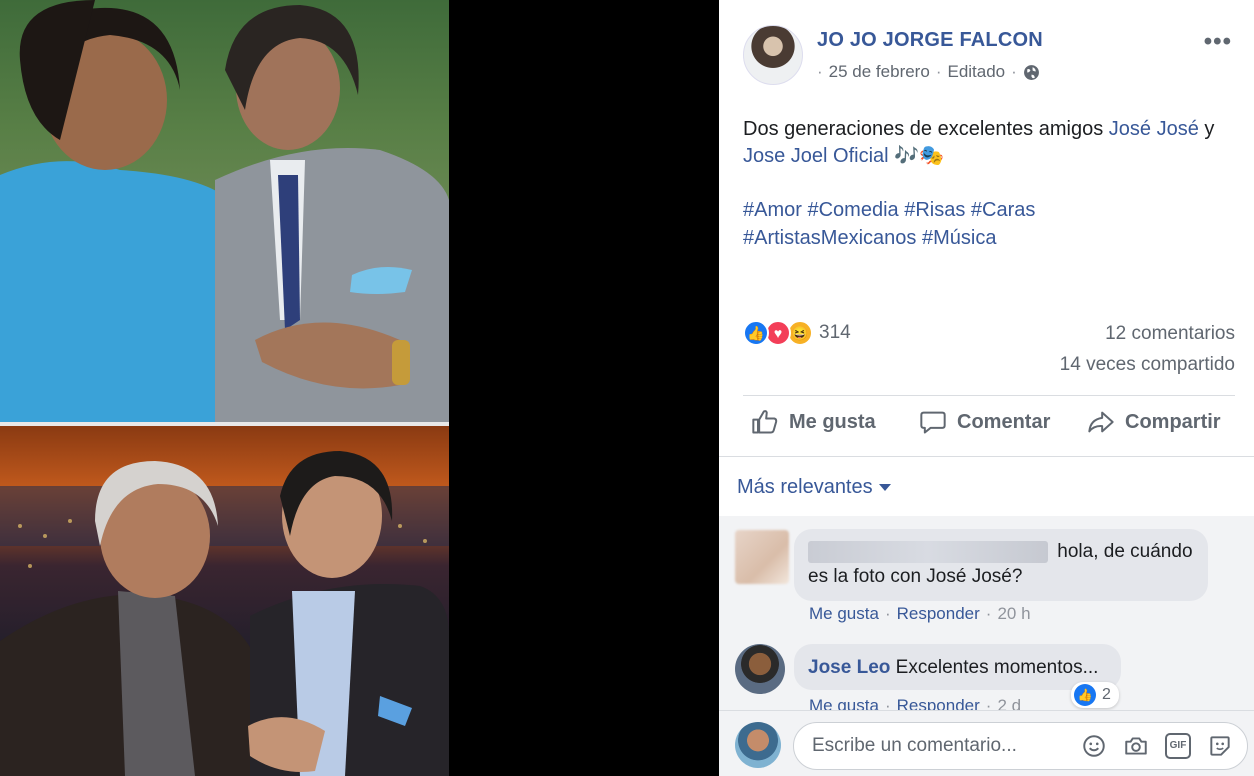  I want to click on thumbs-up-icon, so click(765, 422).